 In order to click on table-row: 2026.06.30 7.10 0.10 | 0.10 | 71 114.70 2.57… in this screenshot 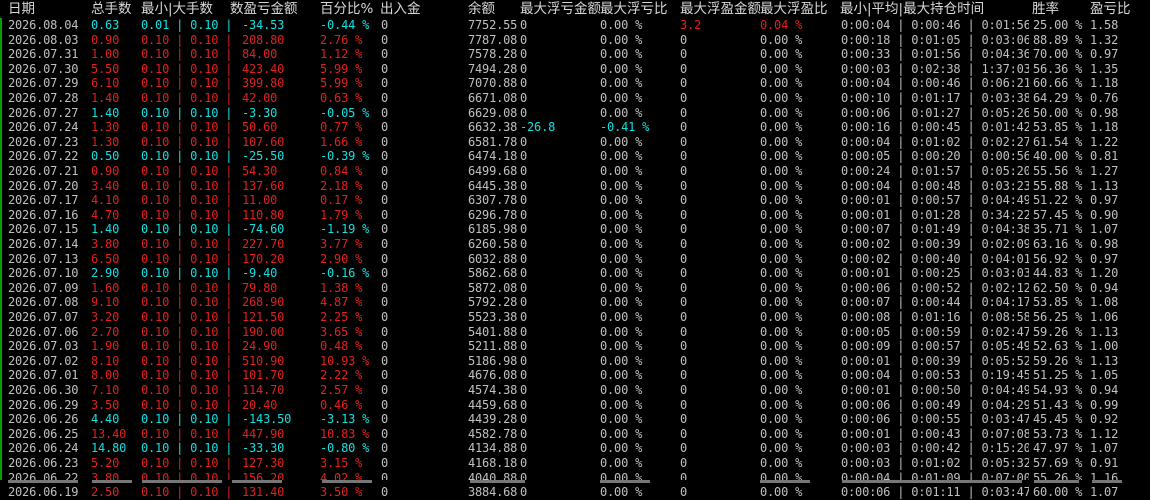, I will do `click(575, 390)`.